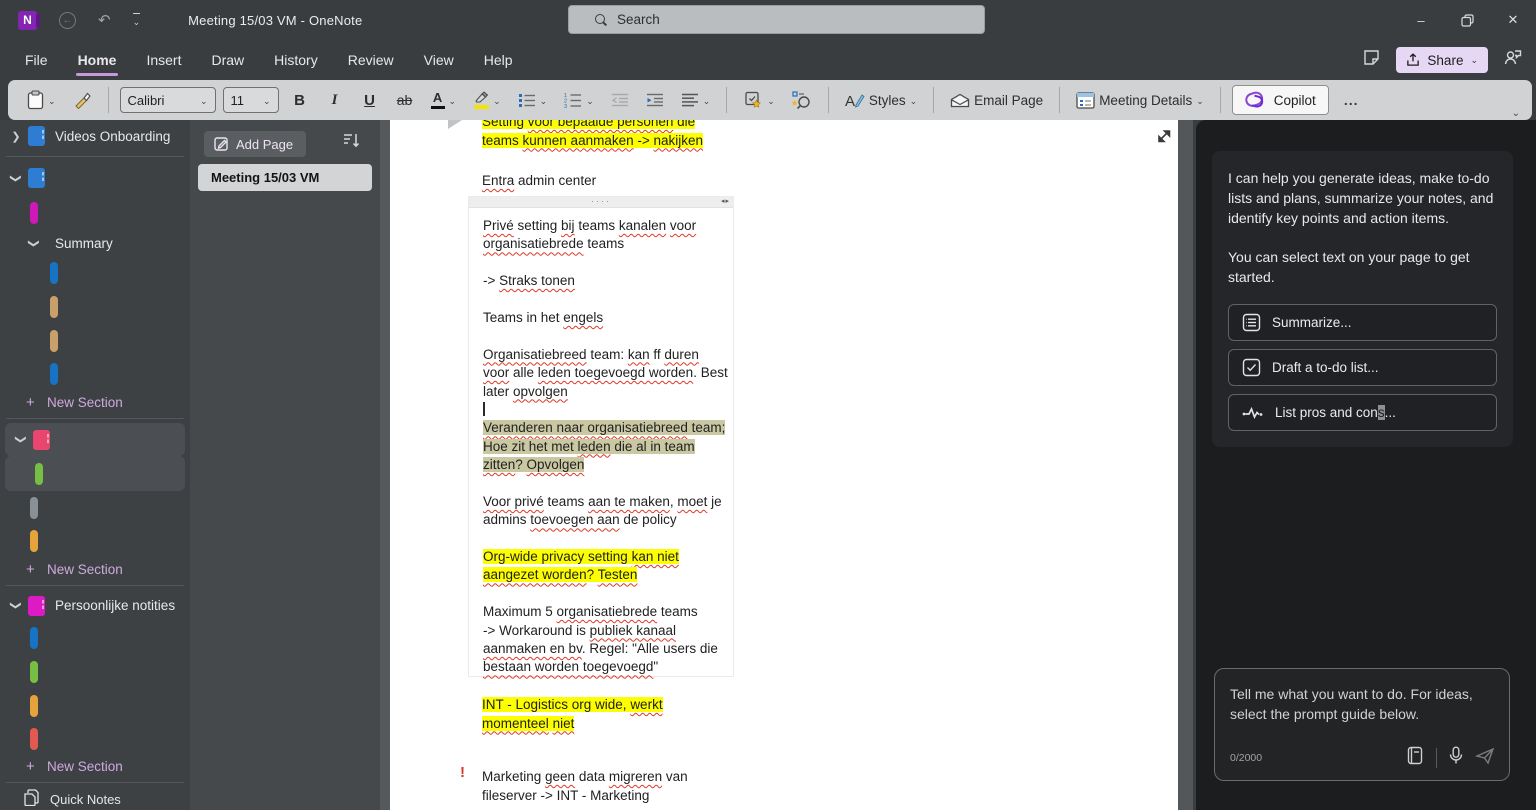  Describe the element at coordinates (881, 100) in the screenshot. I see `styles-button: A Styles ⌄` at that location.